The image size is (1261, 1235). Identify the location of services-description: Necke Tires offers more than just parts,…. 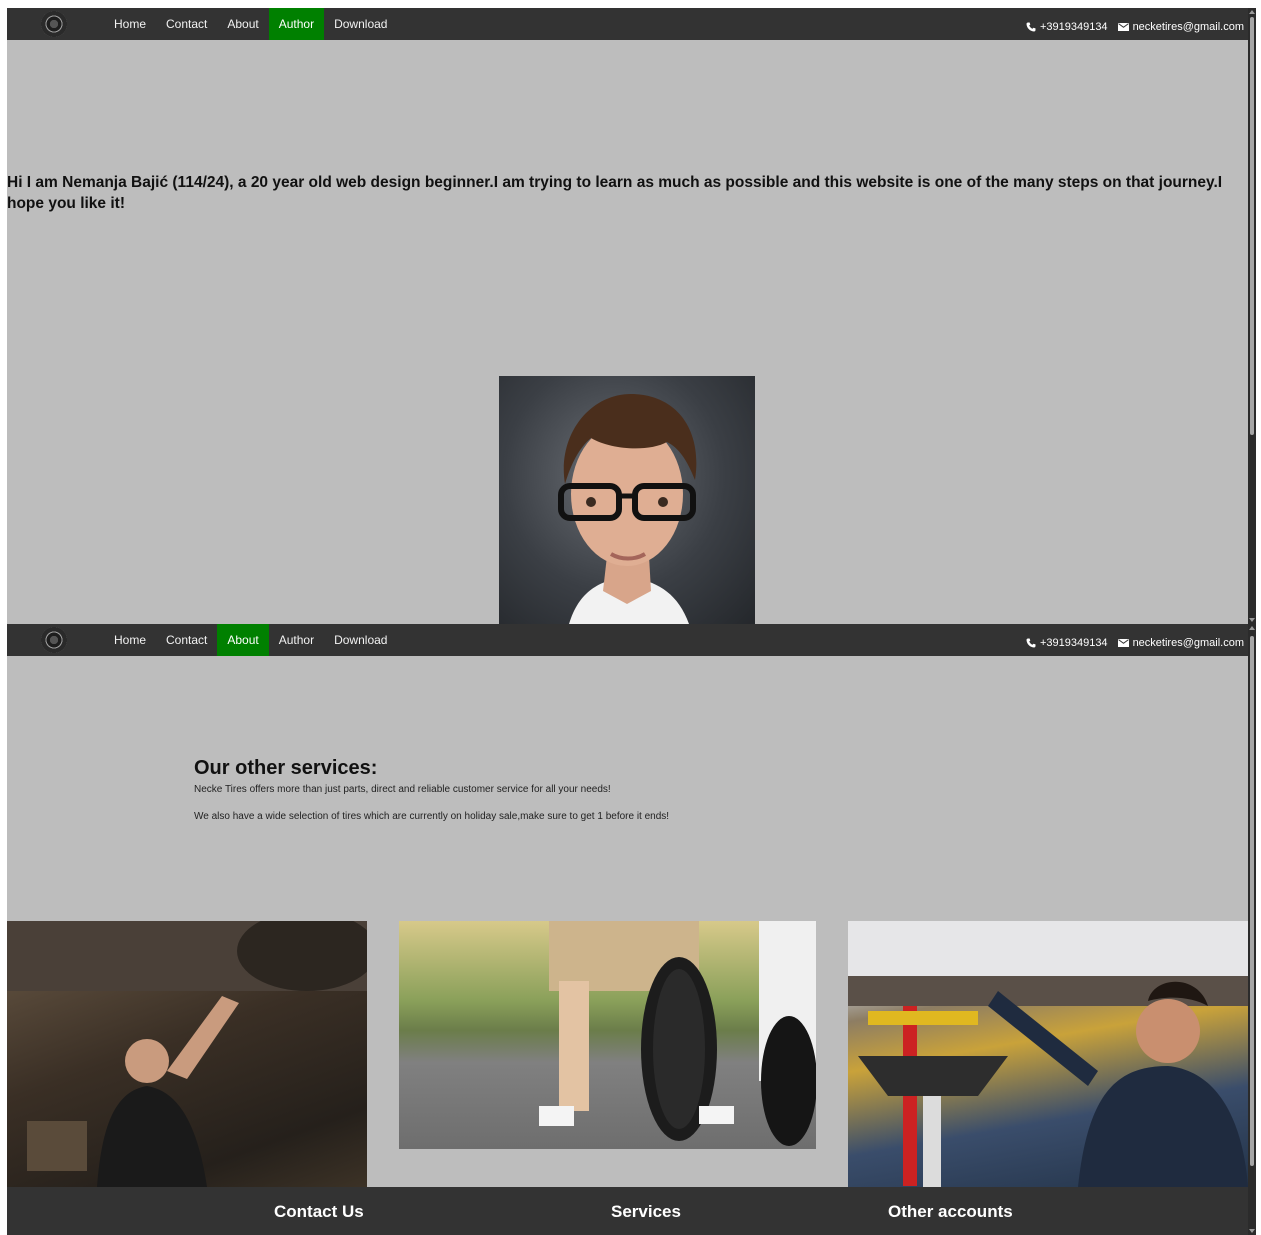
(402, 789).